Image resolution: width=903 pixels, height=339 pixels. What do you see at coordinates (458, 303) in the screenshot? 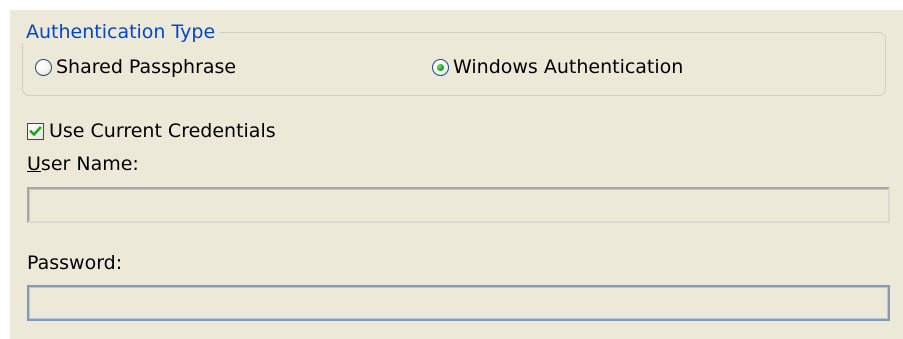
I see `password-input` at bounding box center [458, 303].